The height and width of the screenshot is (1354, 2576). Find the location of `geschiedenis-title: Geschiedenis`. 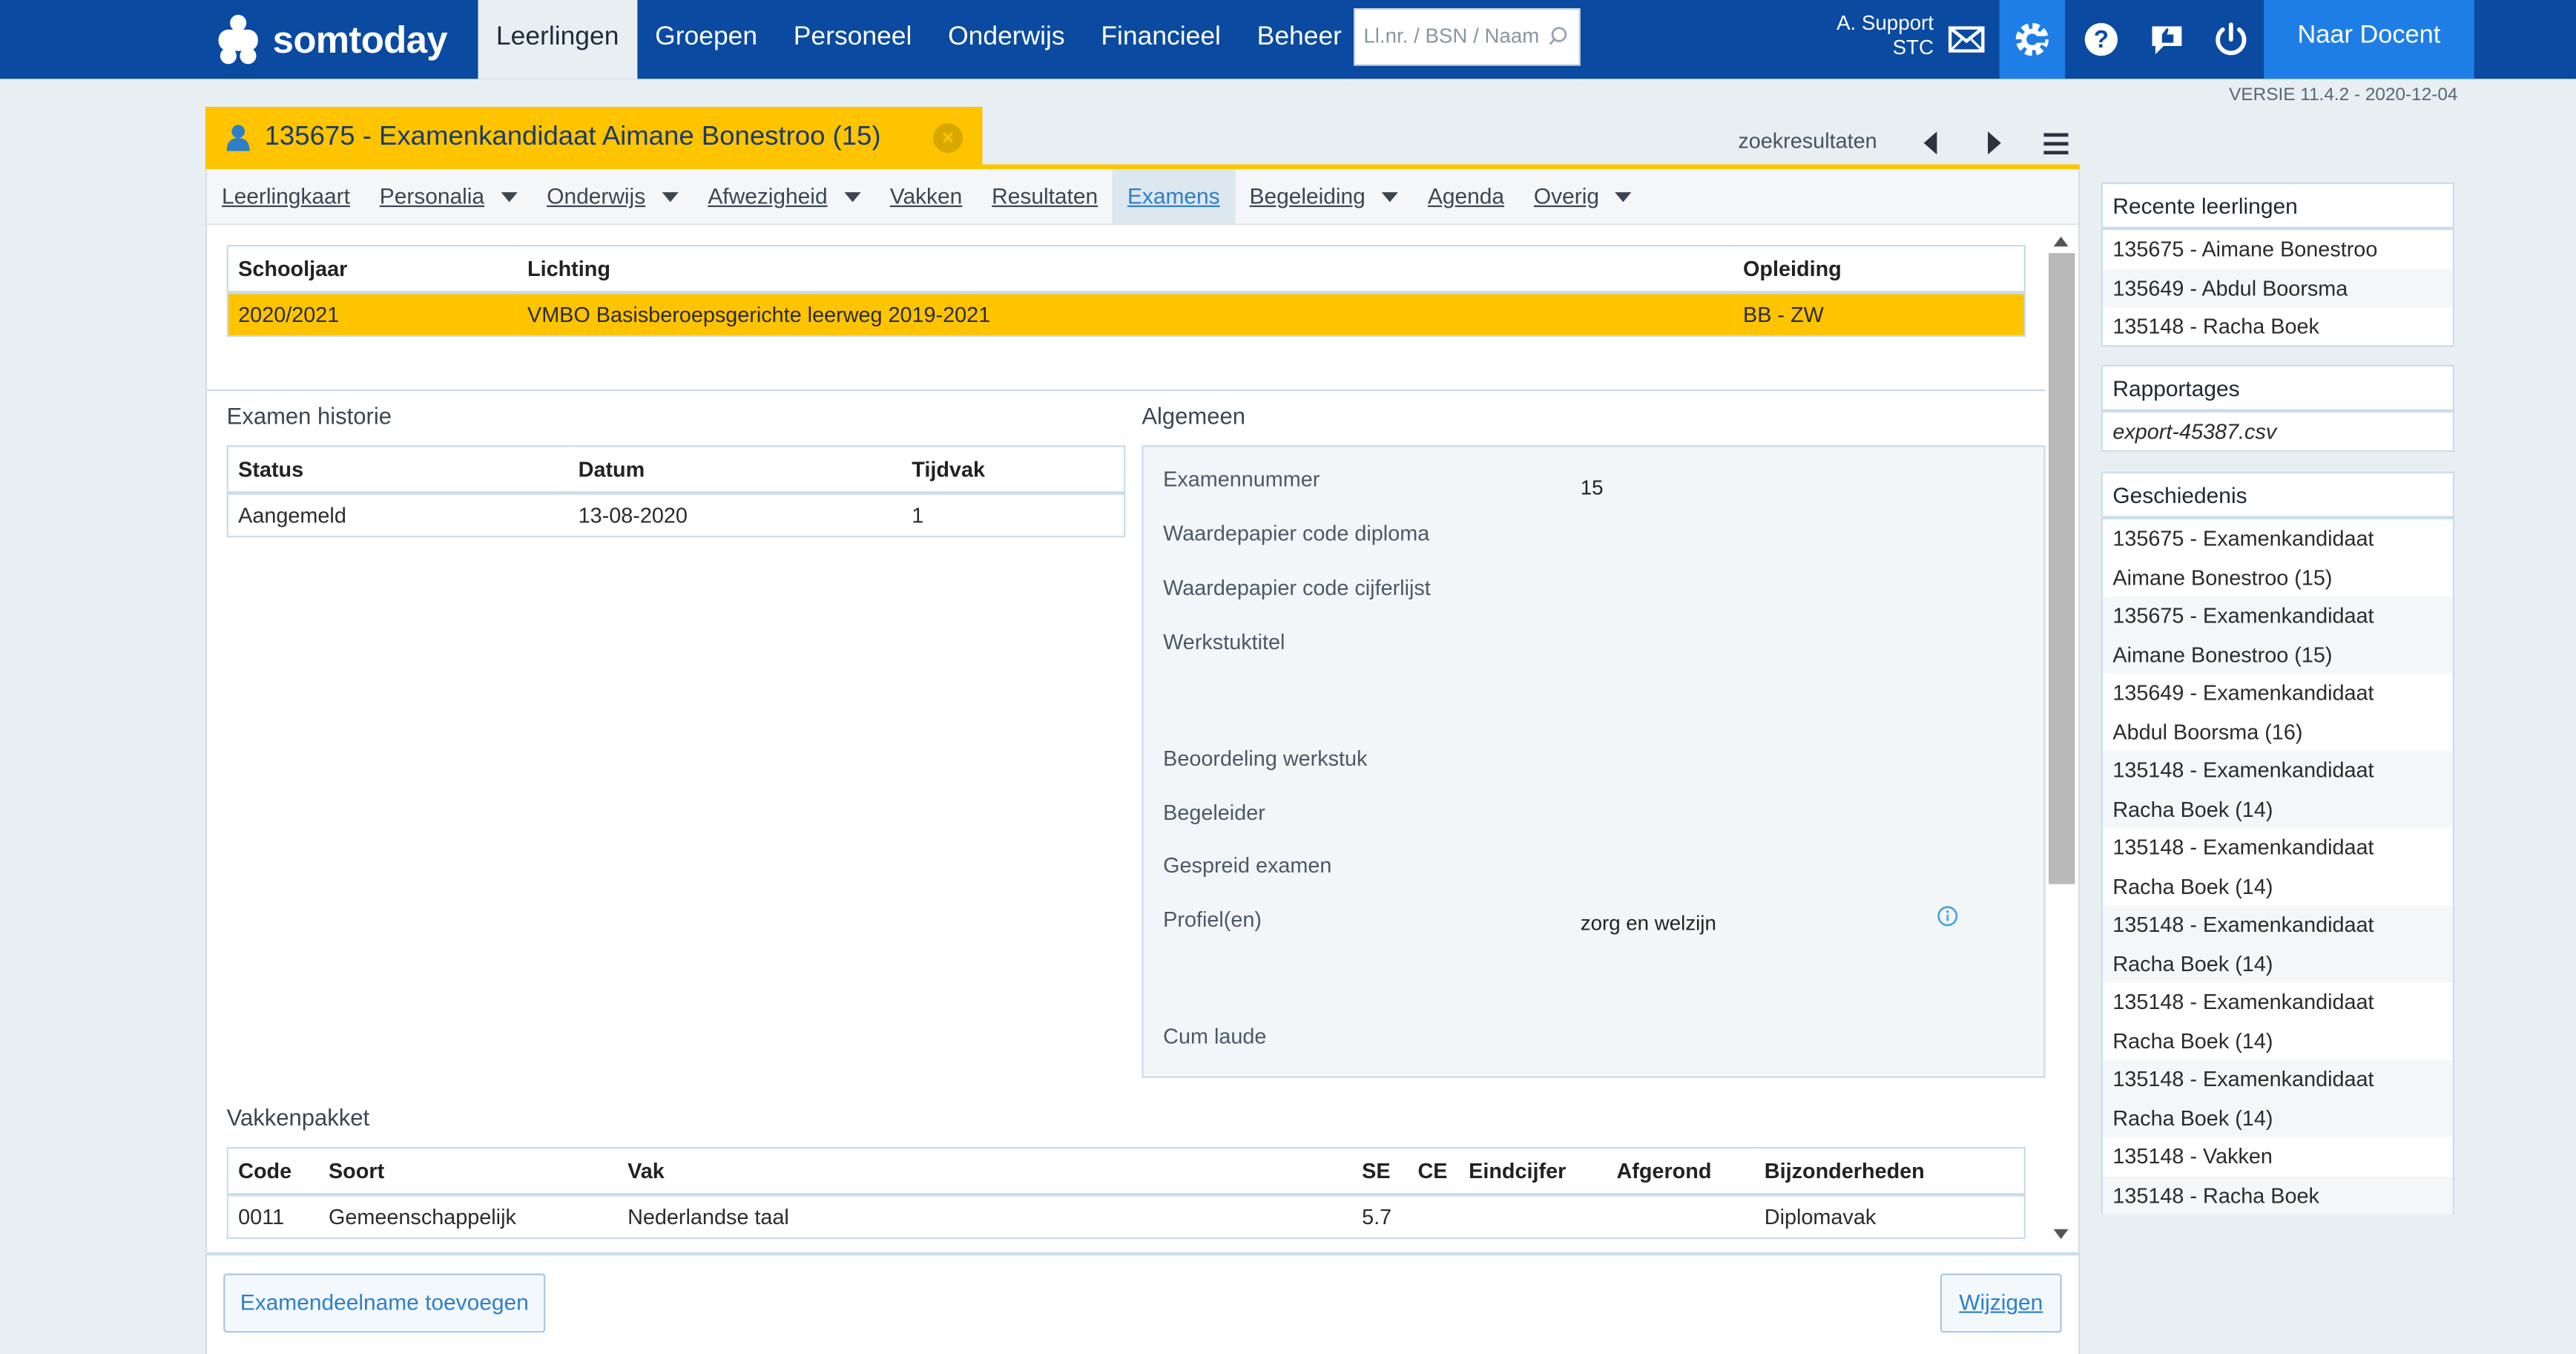

geschiedenis-title: Geschiedenis is located at coordinates (2278, 496).